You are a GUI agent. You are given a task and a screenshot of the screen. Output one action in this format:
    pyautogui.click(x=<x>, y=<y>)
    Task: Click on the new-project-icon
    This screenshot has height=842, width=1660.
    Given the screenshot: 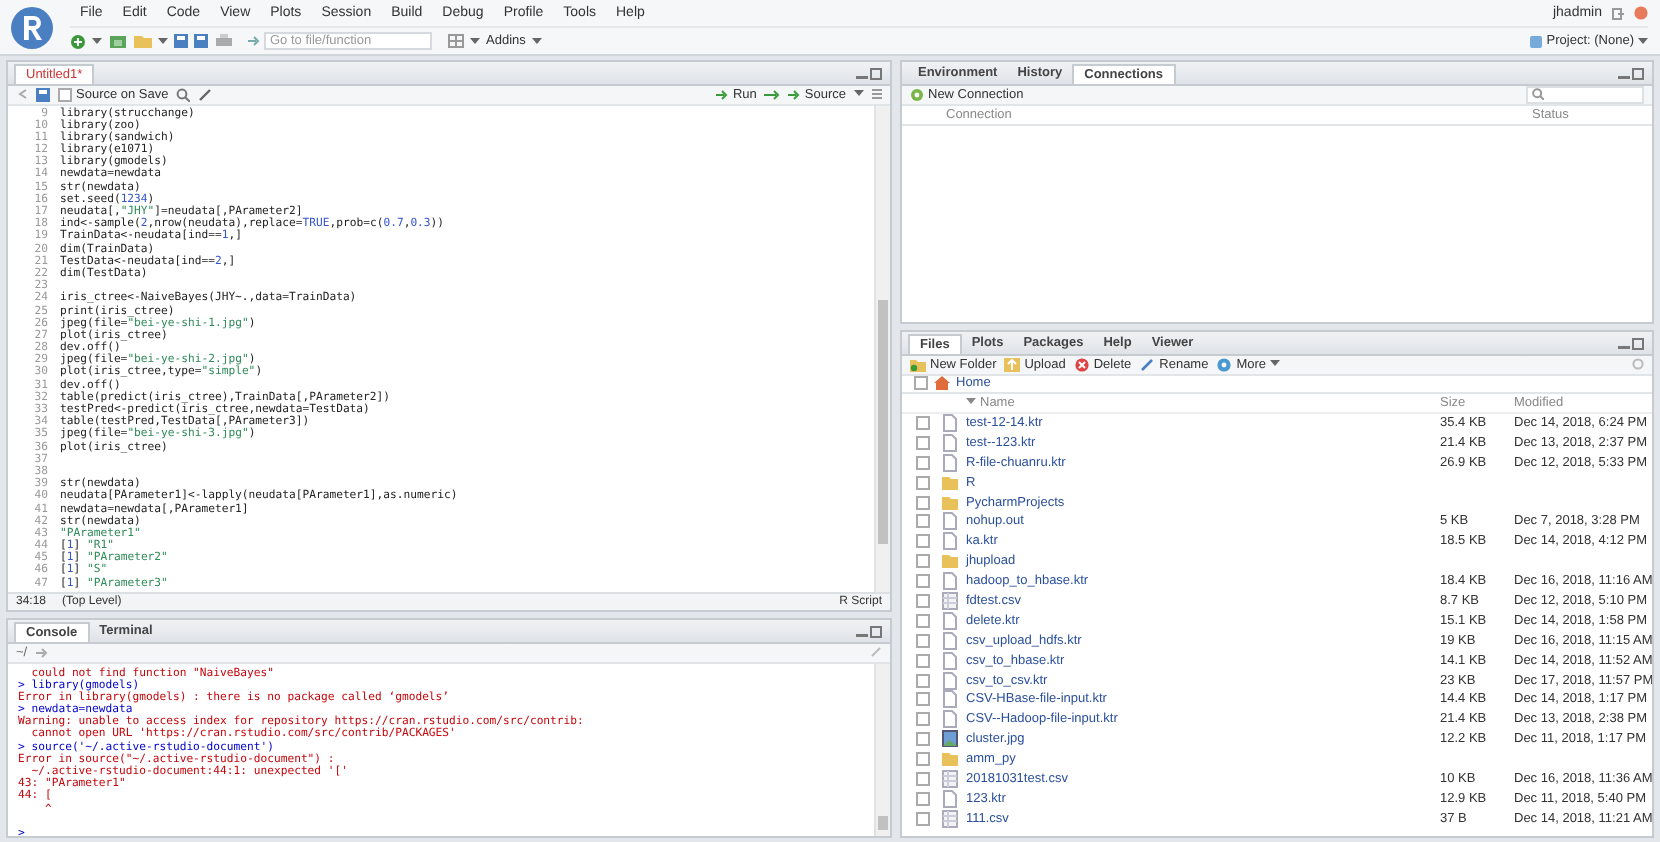 What is the action you would take?
    pyautogui.click(x=118, y=41)
    